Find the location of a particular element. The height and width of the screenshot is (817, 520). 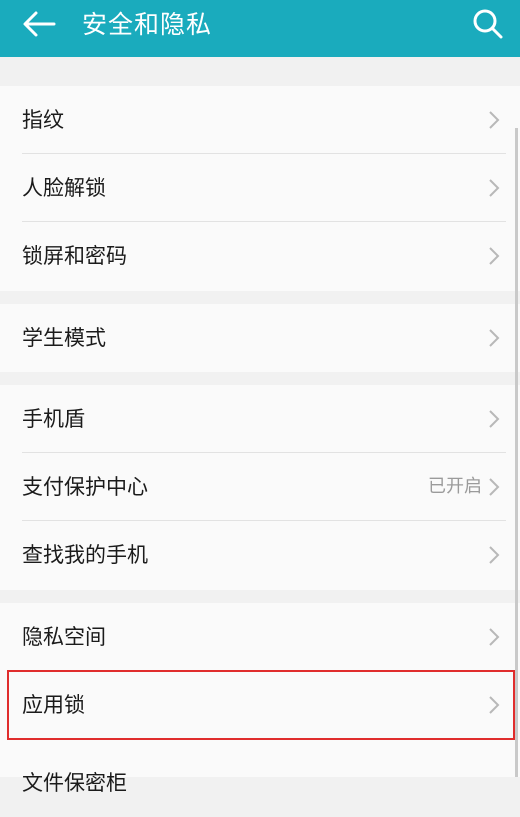

setting-item-find-my-phone: 查找我的手机 is located at coordinates (260, 555).